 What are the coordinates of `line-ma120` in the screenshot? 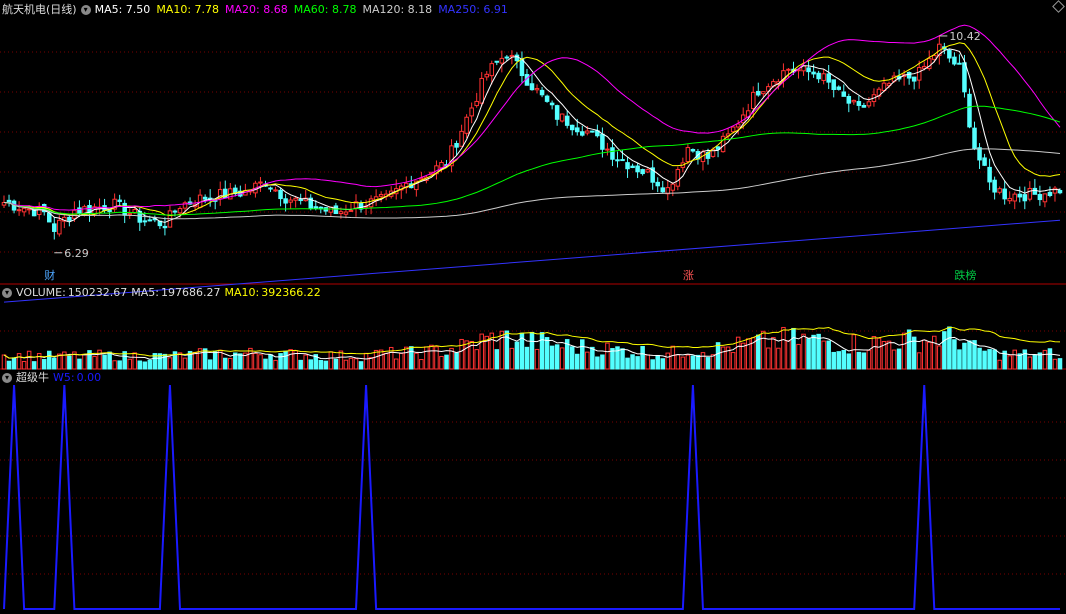 It's located at (532, 184).